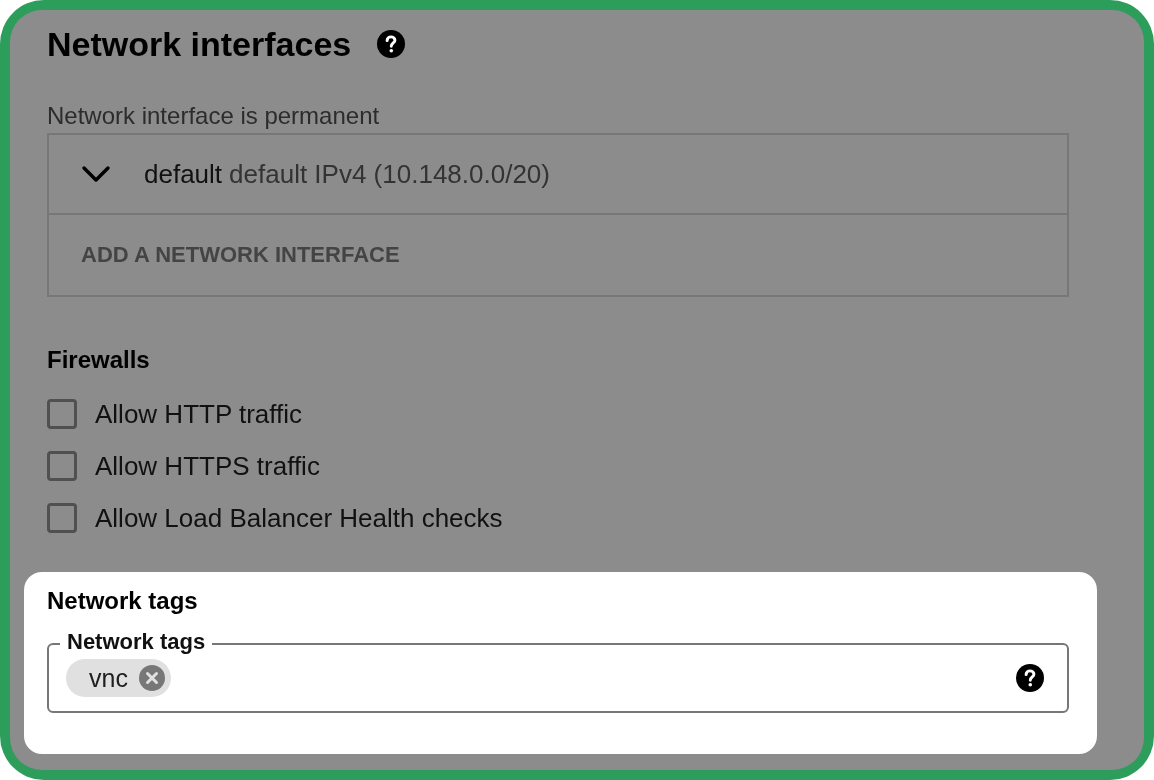 This screenshot has height=780, width=1154. I want to click on field-label: Network tags, so click(136, 642).